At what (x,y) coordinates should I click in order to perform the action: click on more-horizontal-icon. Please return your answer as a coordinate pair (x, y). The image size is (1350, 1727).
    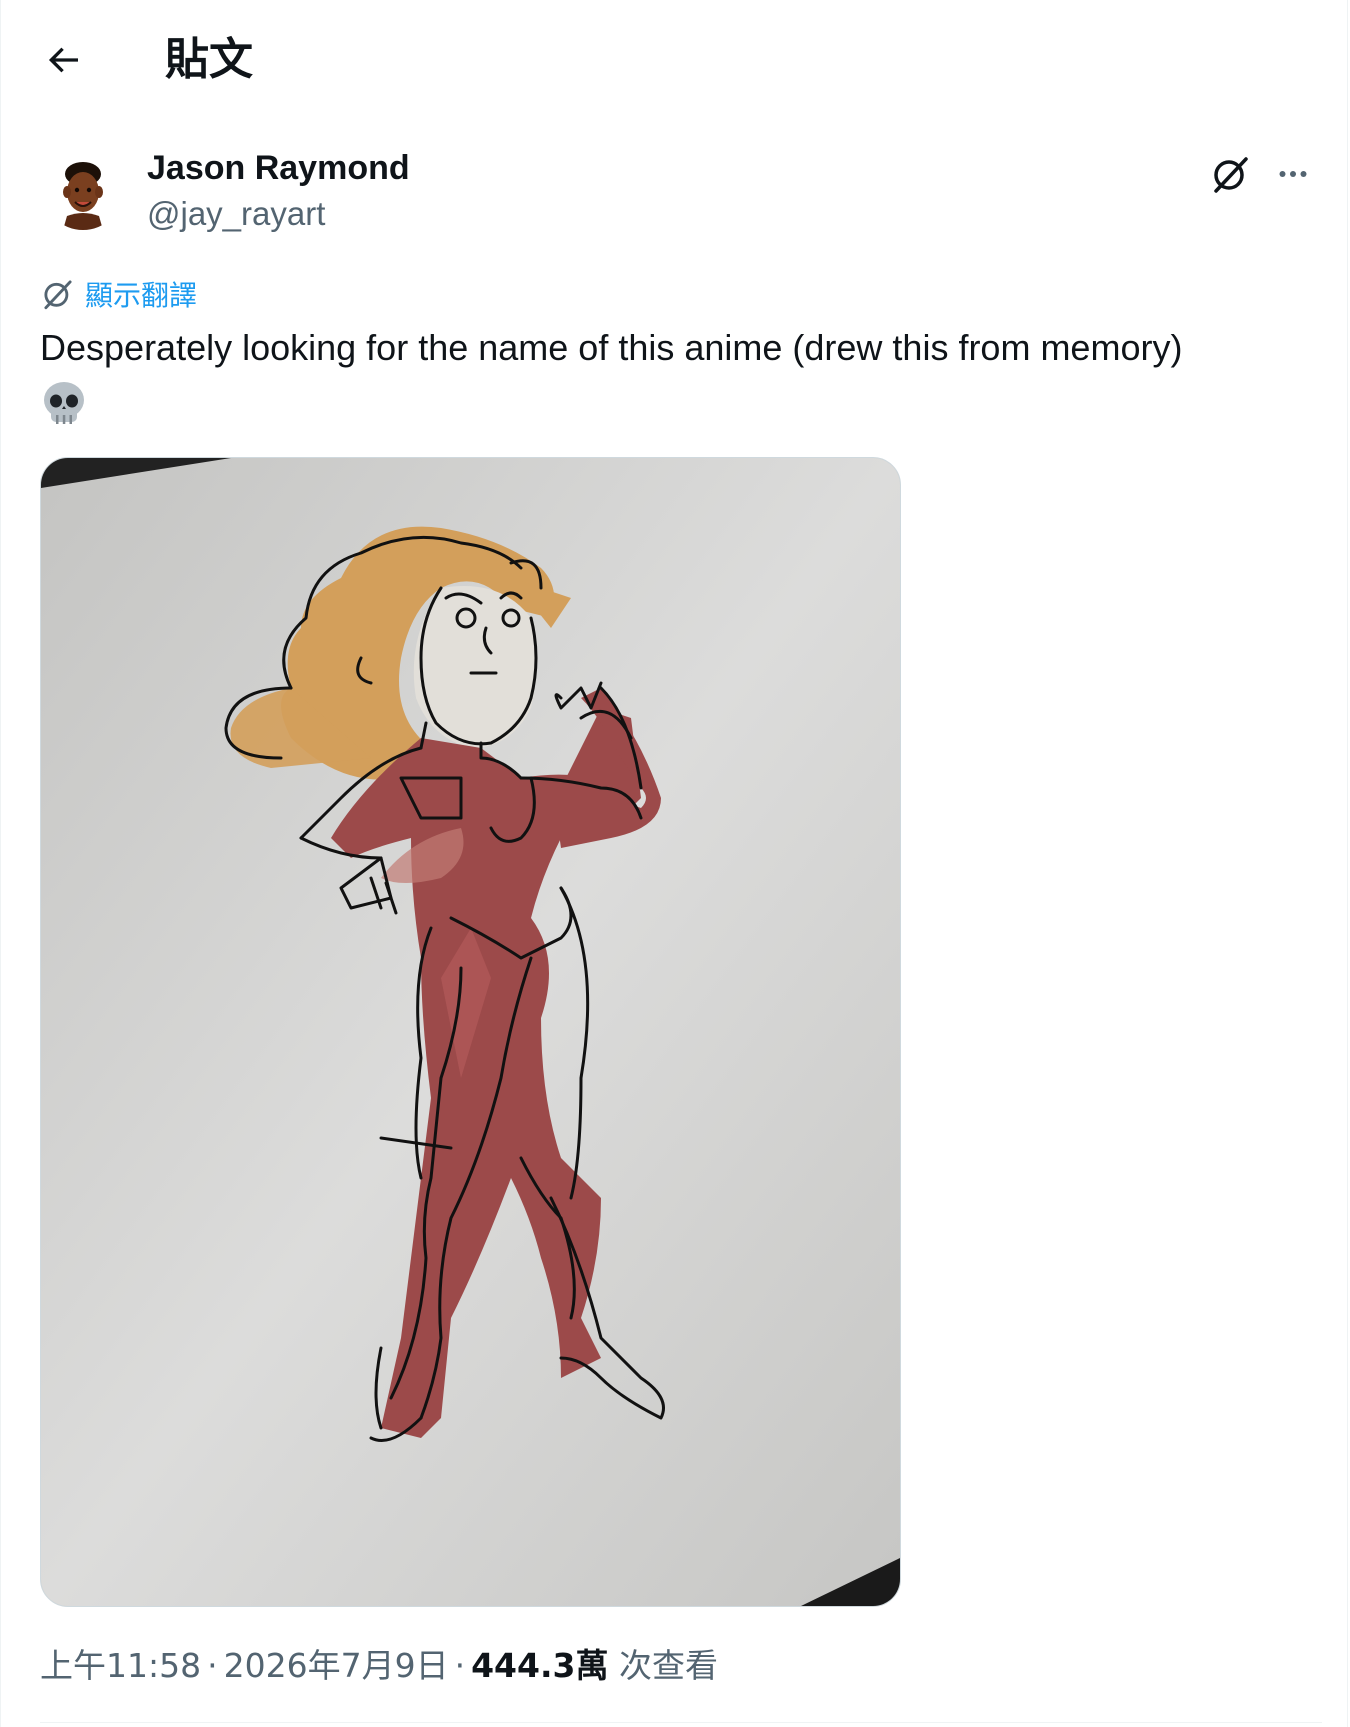
    Looking at the image, I should click on (1293, 174).